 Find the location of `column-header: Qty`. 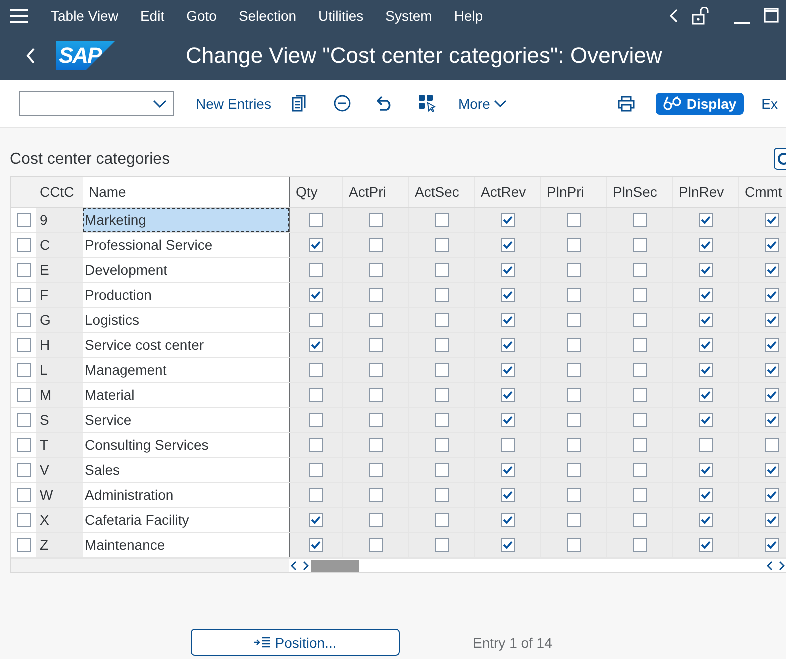

column-header: Qty is located at coordinates (316, 192).